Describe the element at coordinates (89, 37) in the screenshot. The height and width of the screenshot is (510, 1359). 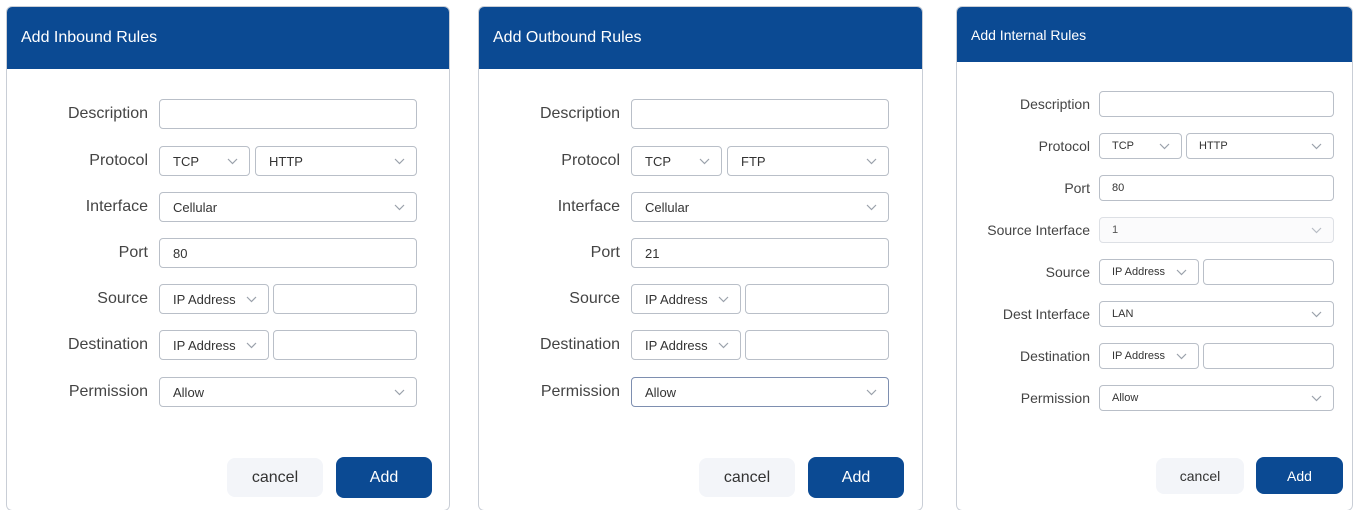
I see `dialog-title: Add Inbound Rules` at that location.